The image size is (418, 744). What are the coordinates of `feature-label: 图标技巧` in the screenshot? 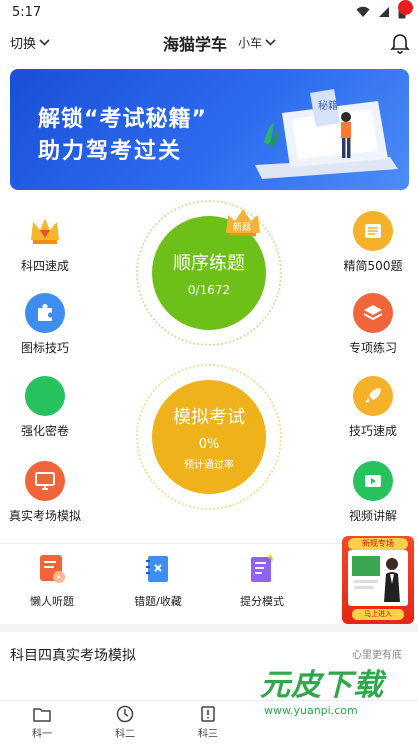 It's located at (44, 348).